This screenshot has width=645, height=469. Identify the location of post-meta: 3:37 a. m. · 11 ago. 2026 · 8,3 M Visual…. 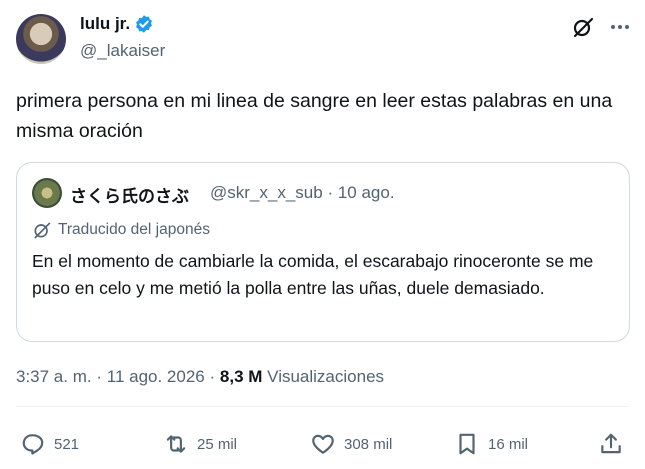
(200, 377).